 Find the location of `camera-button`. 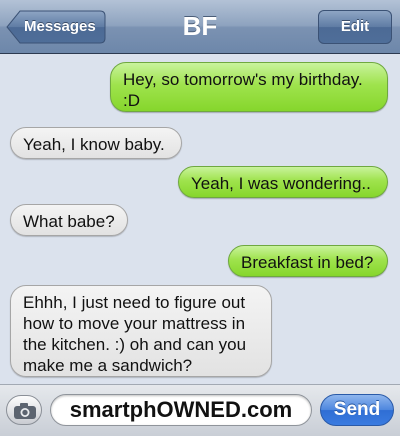

camera-button is located at coordinates (24, 410).